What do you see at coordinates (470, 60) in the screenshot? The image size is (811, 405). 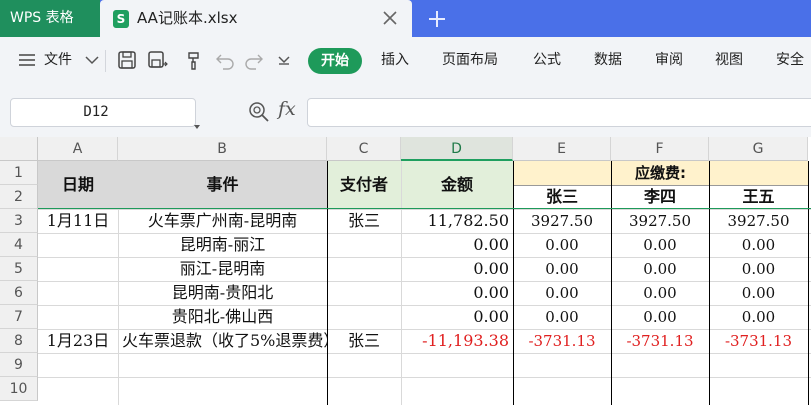 I see `tab-page-layout: 页面布局` at bounding box center [470, 60].